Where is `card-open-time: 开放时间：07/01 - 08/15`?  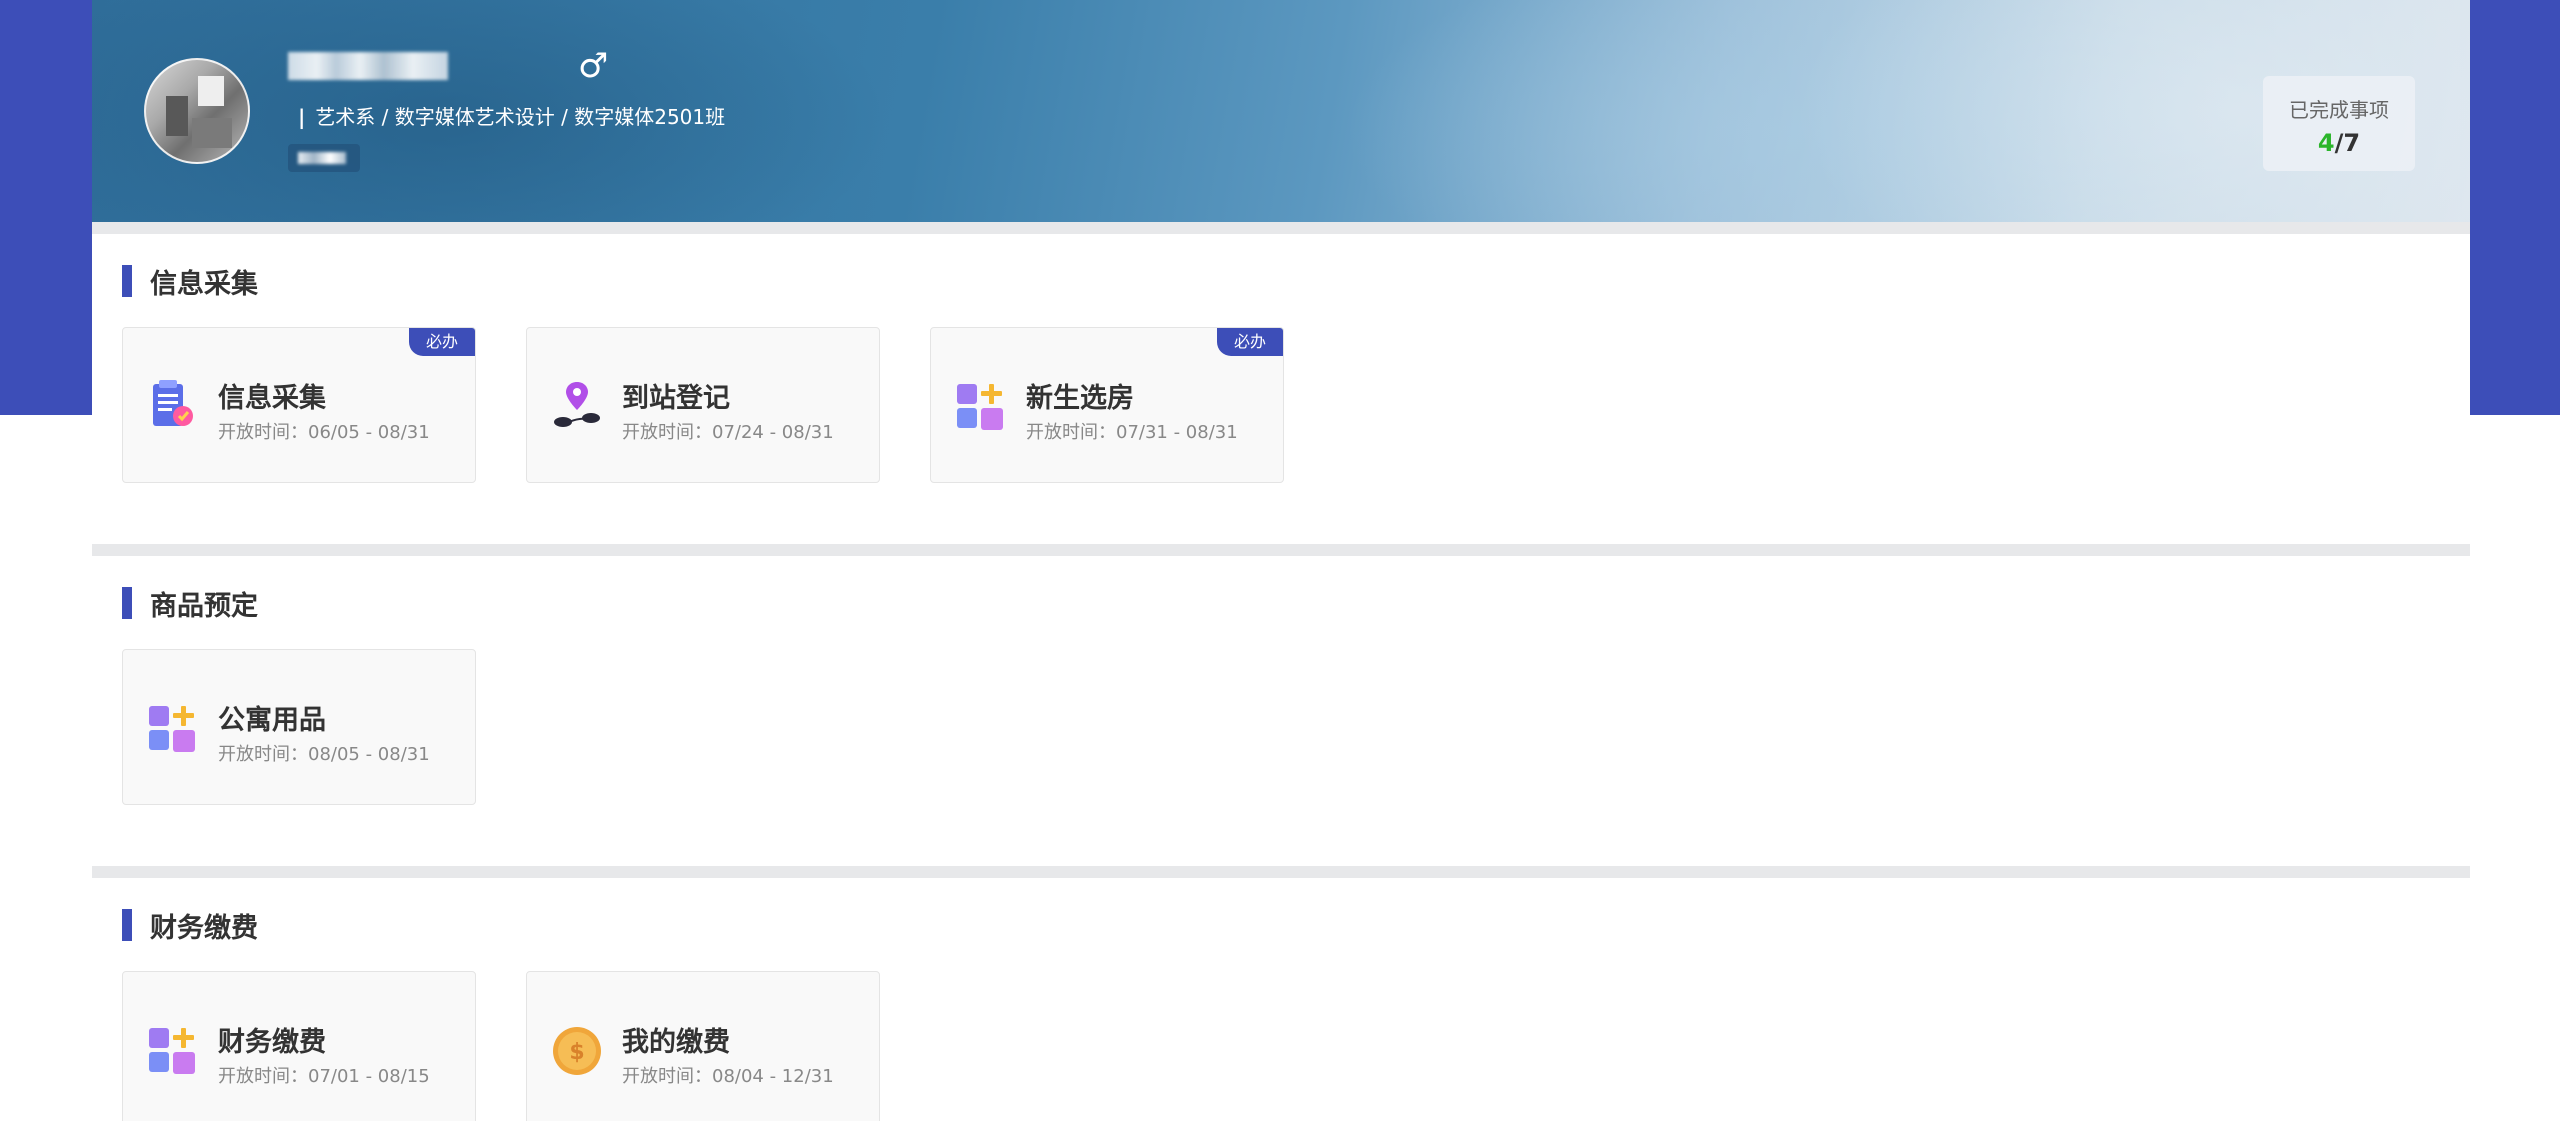 card-open-time: 开放时间：07/01 - 08/15 is located at coordinates (324, 1076).